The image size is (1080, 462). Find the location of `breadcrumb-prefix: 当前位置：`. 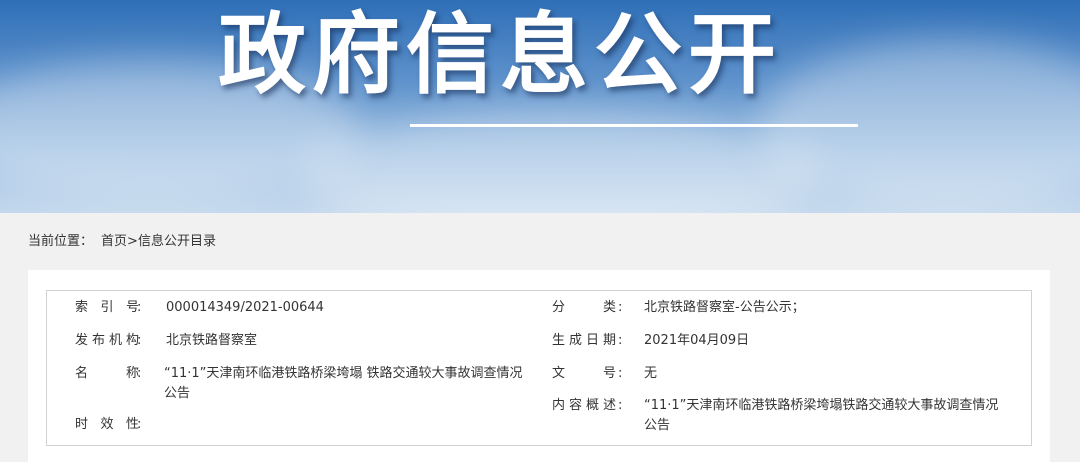

breadcrumb-prefix: 当前位置： is located at coordinates (61, 241).